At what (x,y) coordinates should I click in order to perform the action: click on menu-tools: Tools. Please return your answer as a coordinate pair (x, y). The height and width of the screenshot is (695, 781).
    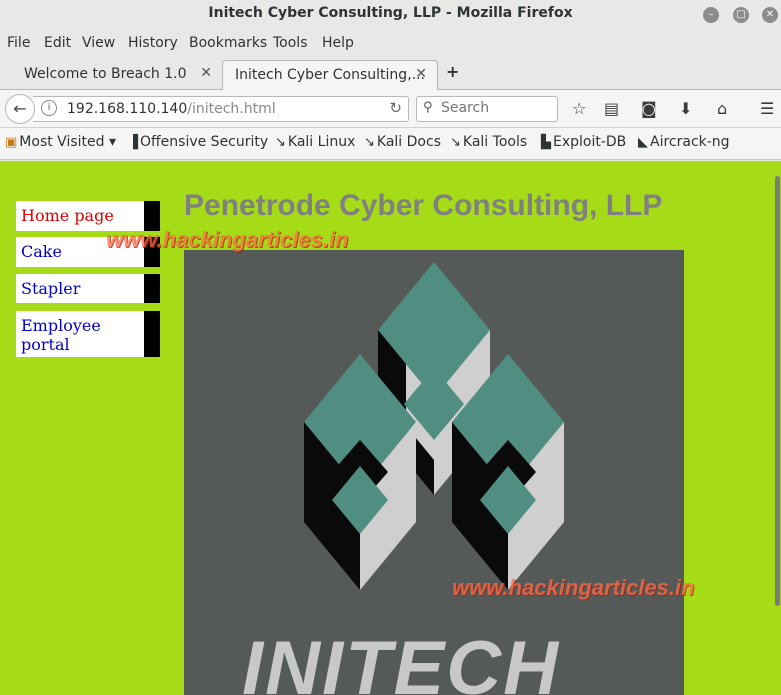
    Looking at the image, I should click on (290, 43).